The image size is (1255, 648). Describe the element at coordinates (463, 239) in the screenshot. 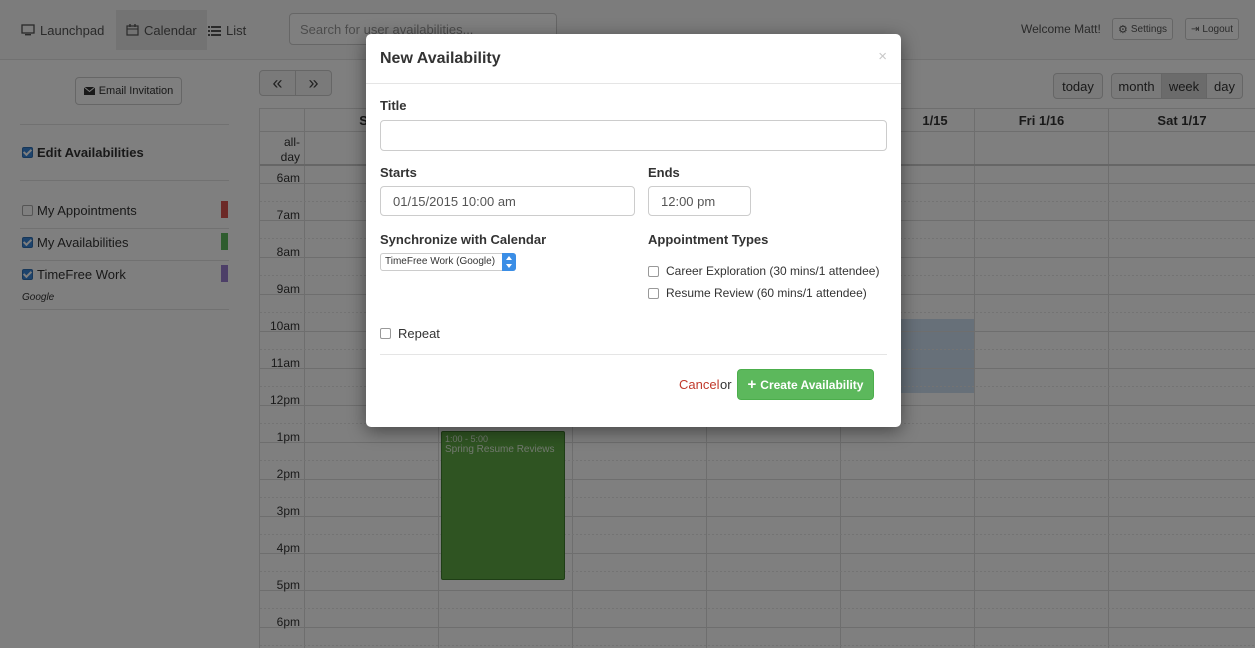

I see `sync-calendar-label: Synchronize with Calendar` at that location.